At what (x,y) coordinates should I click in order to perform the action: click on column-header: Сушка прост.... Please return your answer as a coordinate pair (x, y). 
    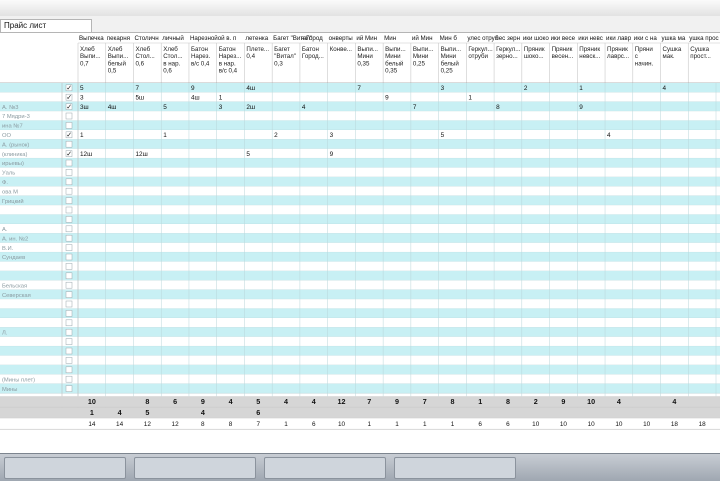
    Looking at the image, I should click on (700, 53).